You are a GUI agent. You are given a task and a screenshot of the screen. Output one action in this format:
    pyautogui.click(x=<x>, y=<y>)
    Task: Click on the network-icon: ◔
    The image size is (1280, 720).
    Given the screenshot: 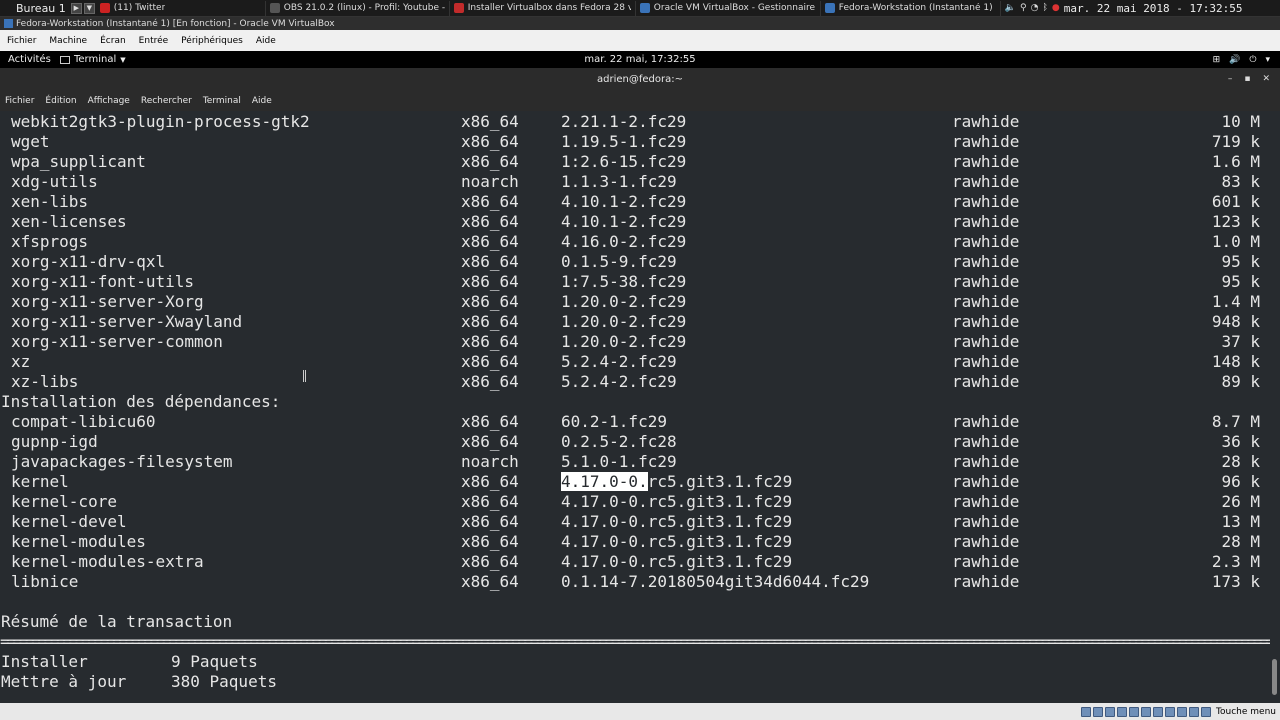 What is the action you would take?
    pyautogui.click(x=1035, y=8)
    